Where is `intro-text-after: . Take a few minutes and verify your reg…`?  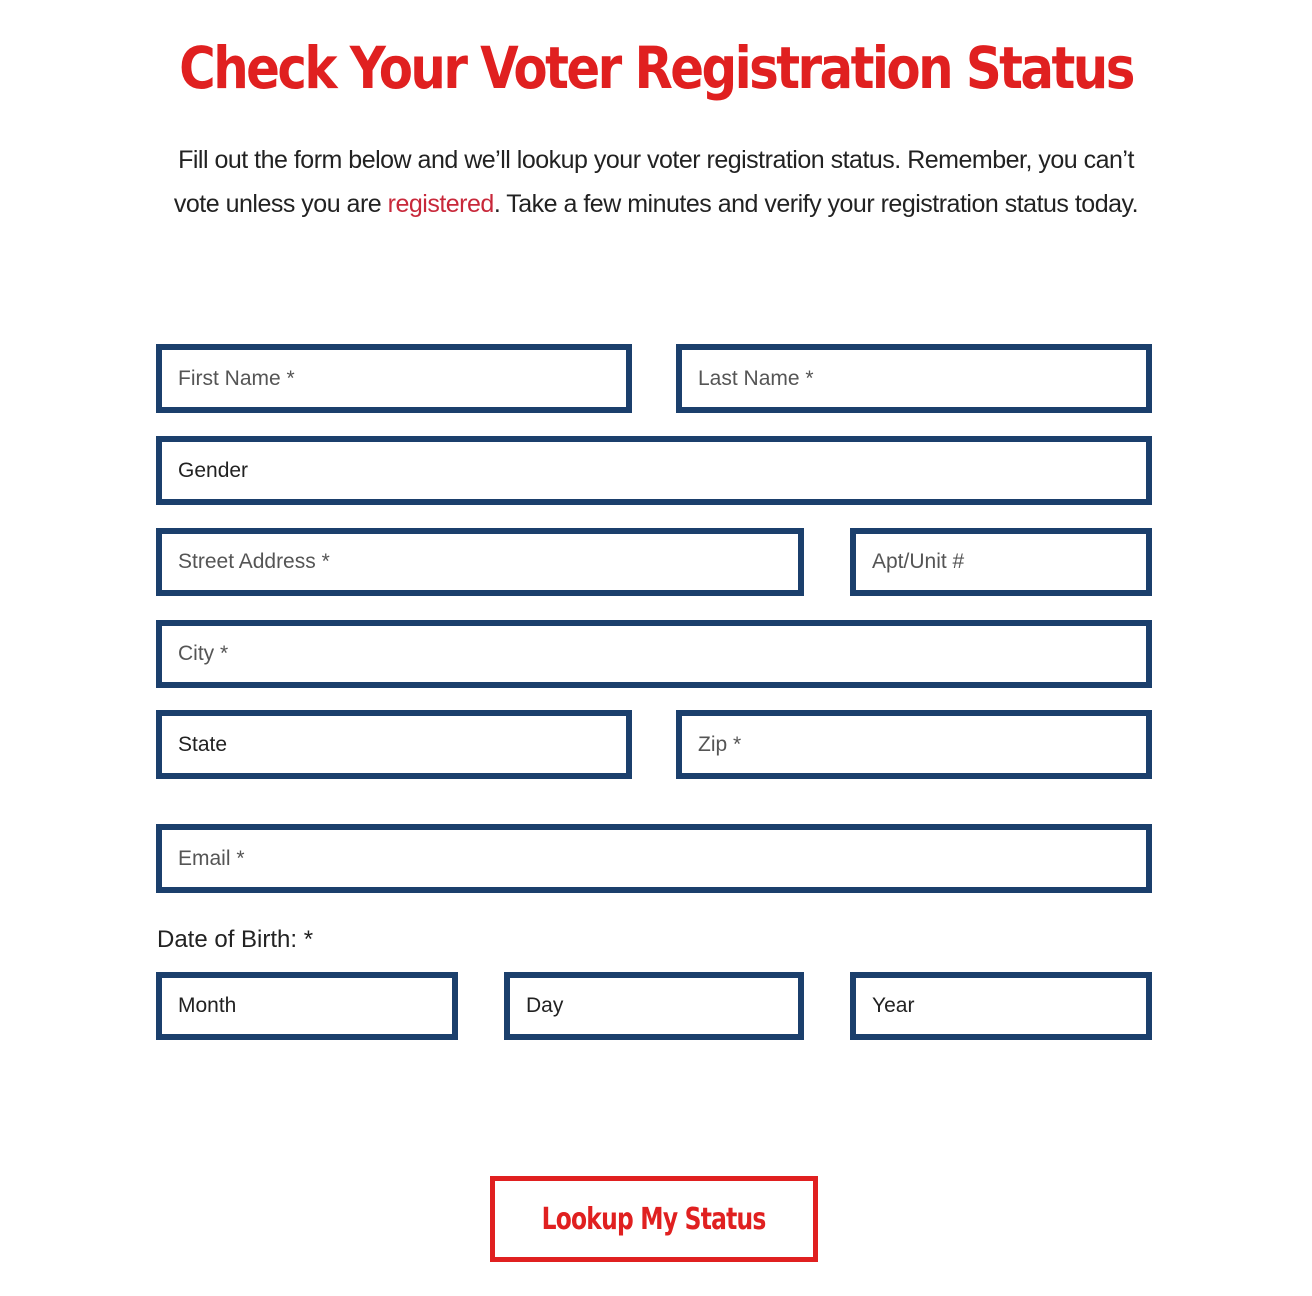 intro-text-after: . Take a few minutes and verify your reg… is located at coordinates (816, 204).